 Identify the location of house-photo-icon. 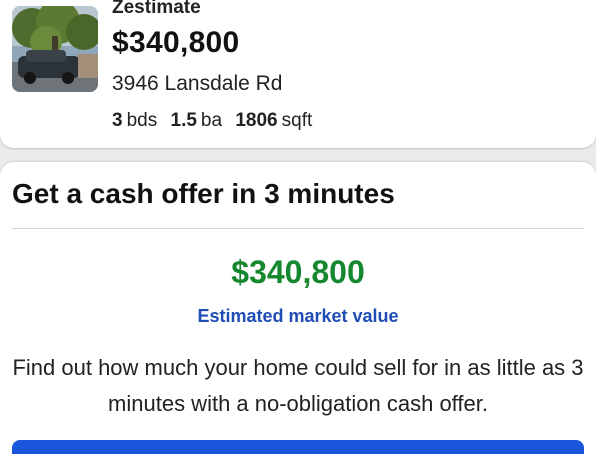
(55, 49).